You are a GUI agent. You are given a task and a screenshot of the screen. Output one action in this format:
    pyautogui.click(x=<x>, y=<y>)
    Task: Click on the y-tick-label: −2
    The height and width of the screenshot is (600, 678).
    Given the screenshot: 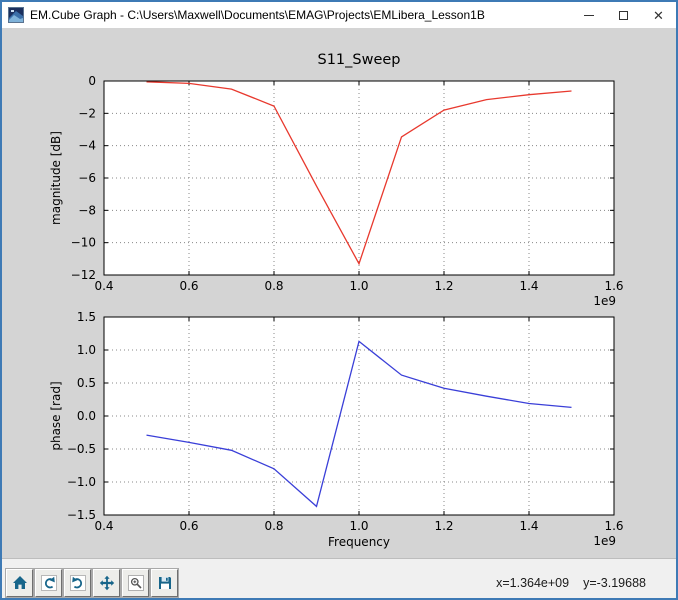 What is the action you would take?
    pyautogui.click(x=87, y=113)
    